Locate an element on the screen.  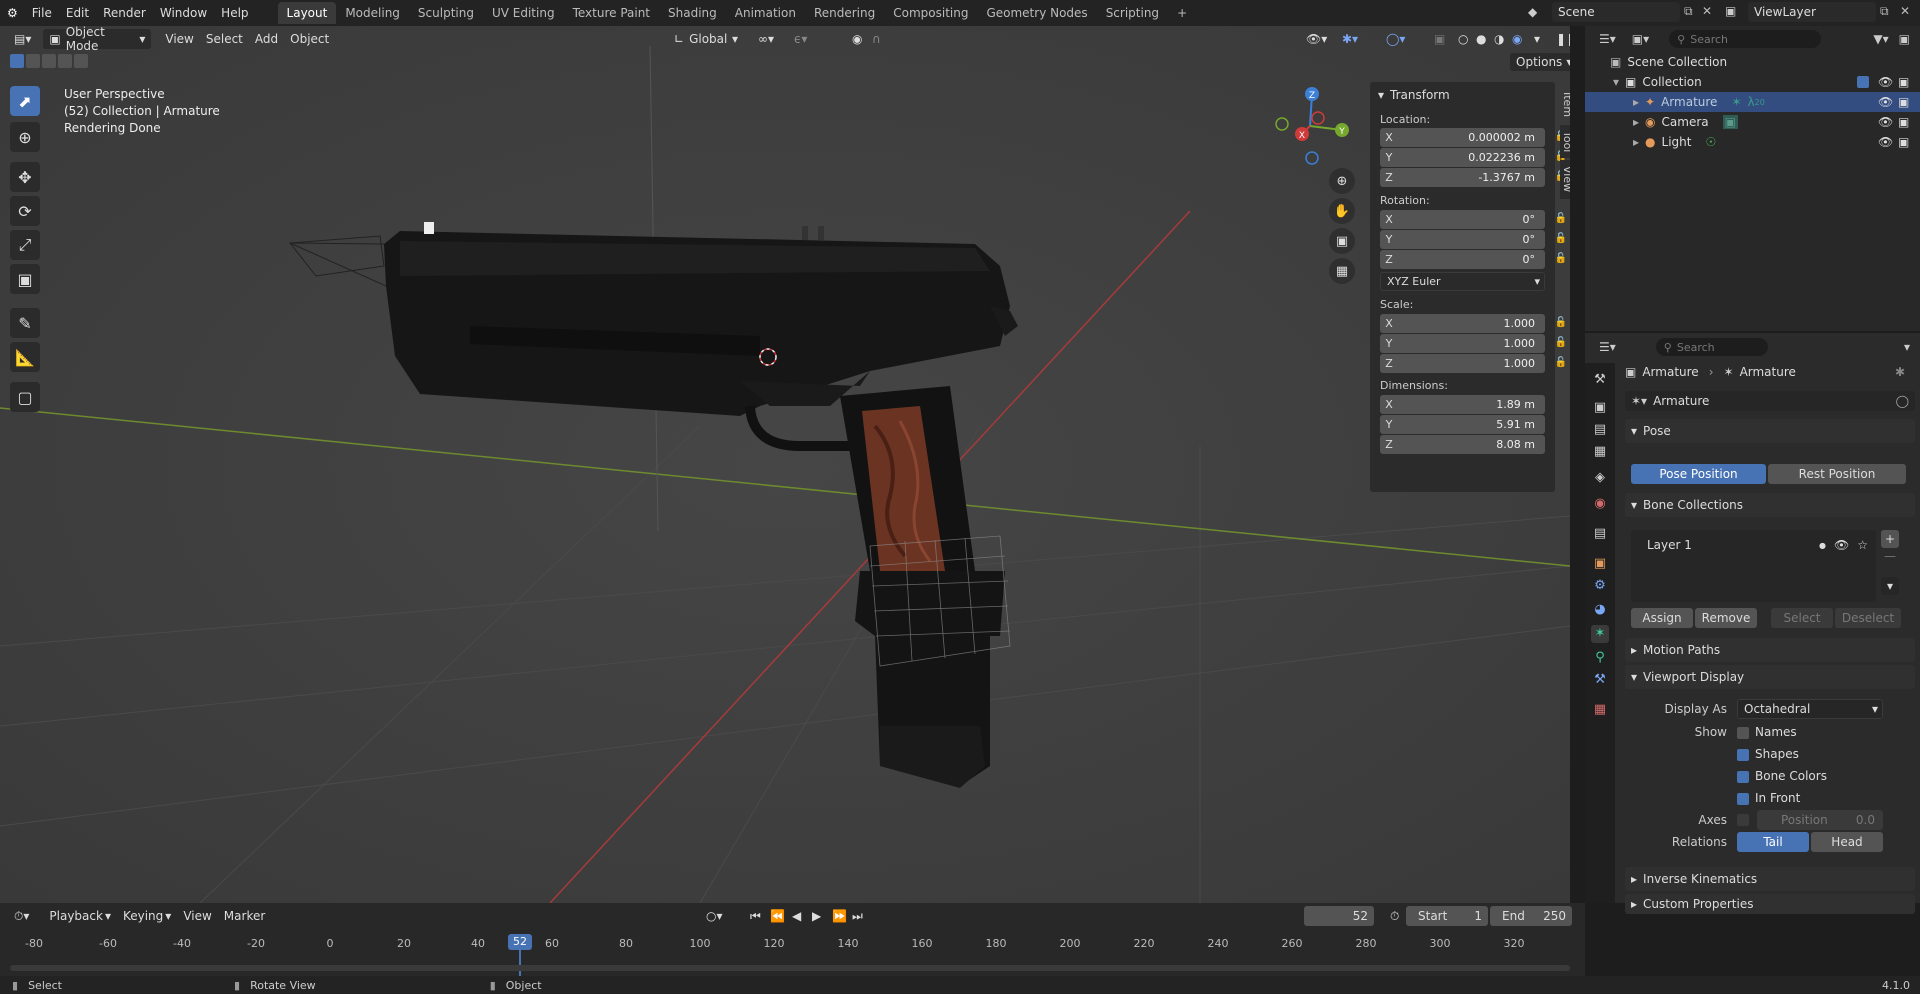
menu-render: Render is located at coordinates (124, 13).